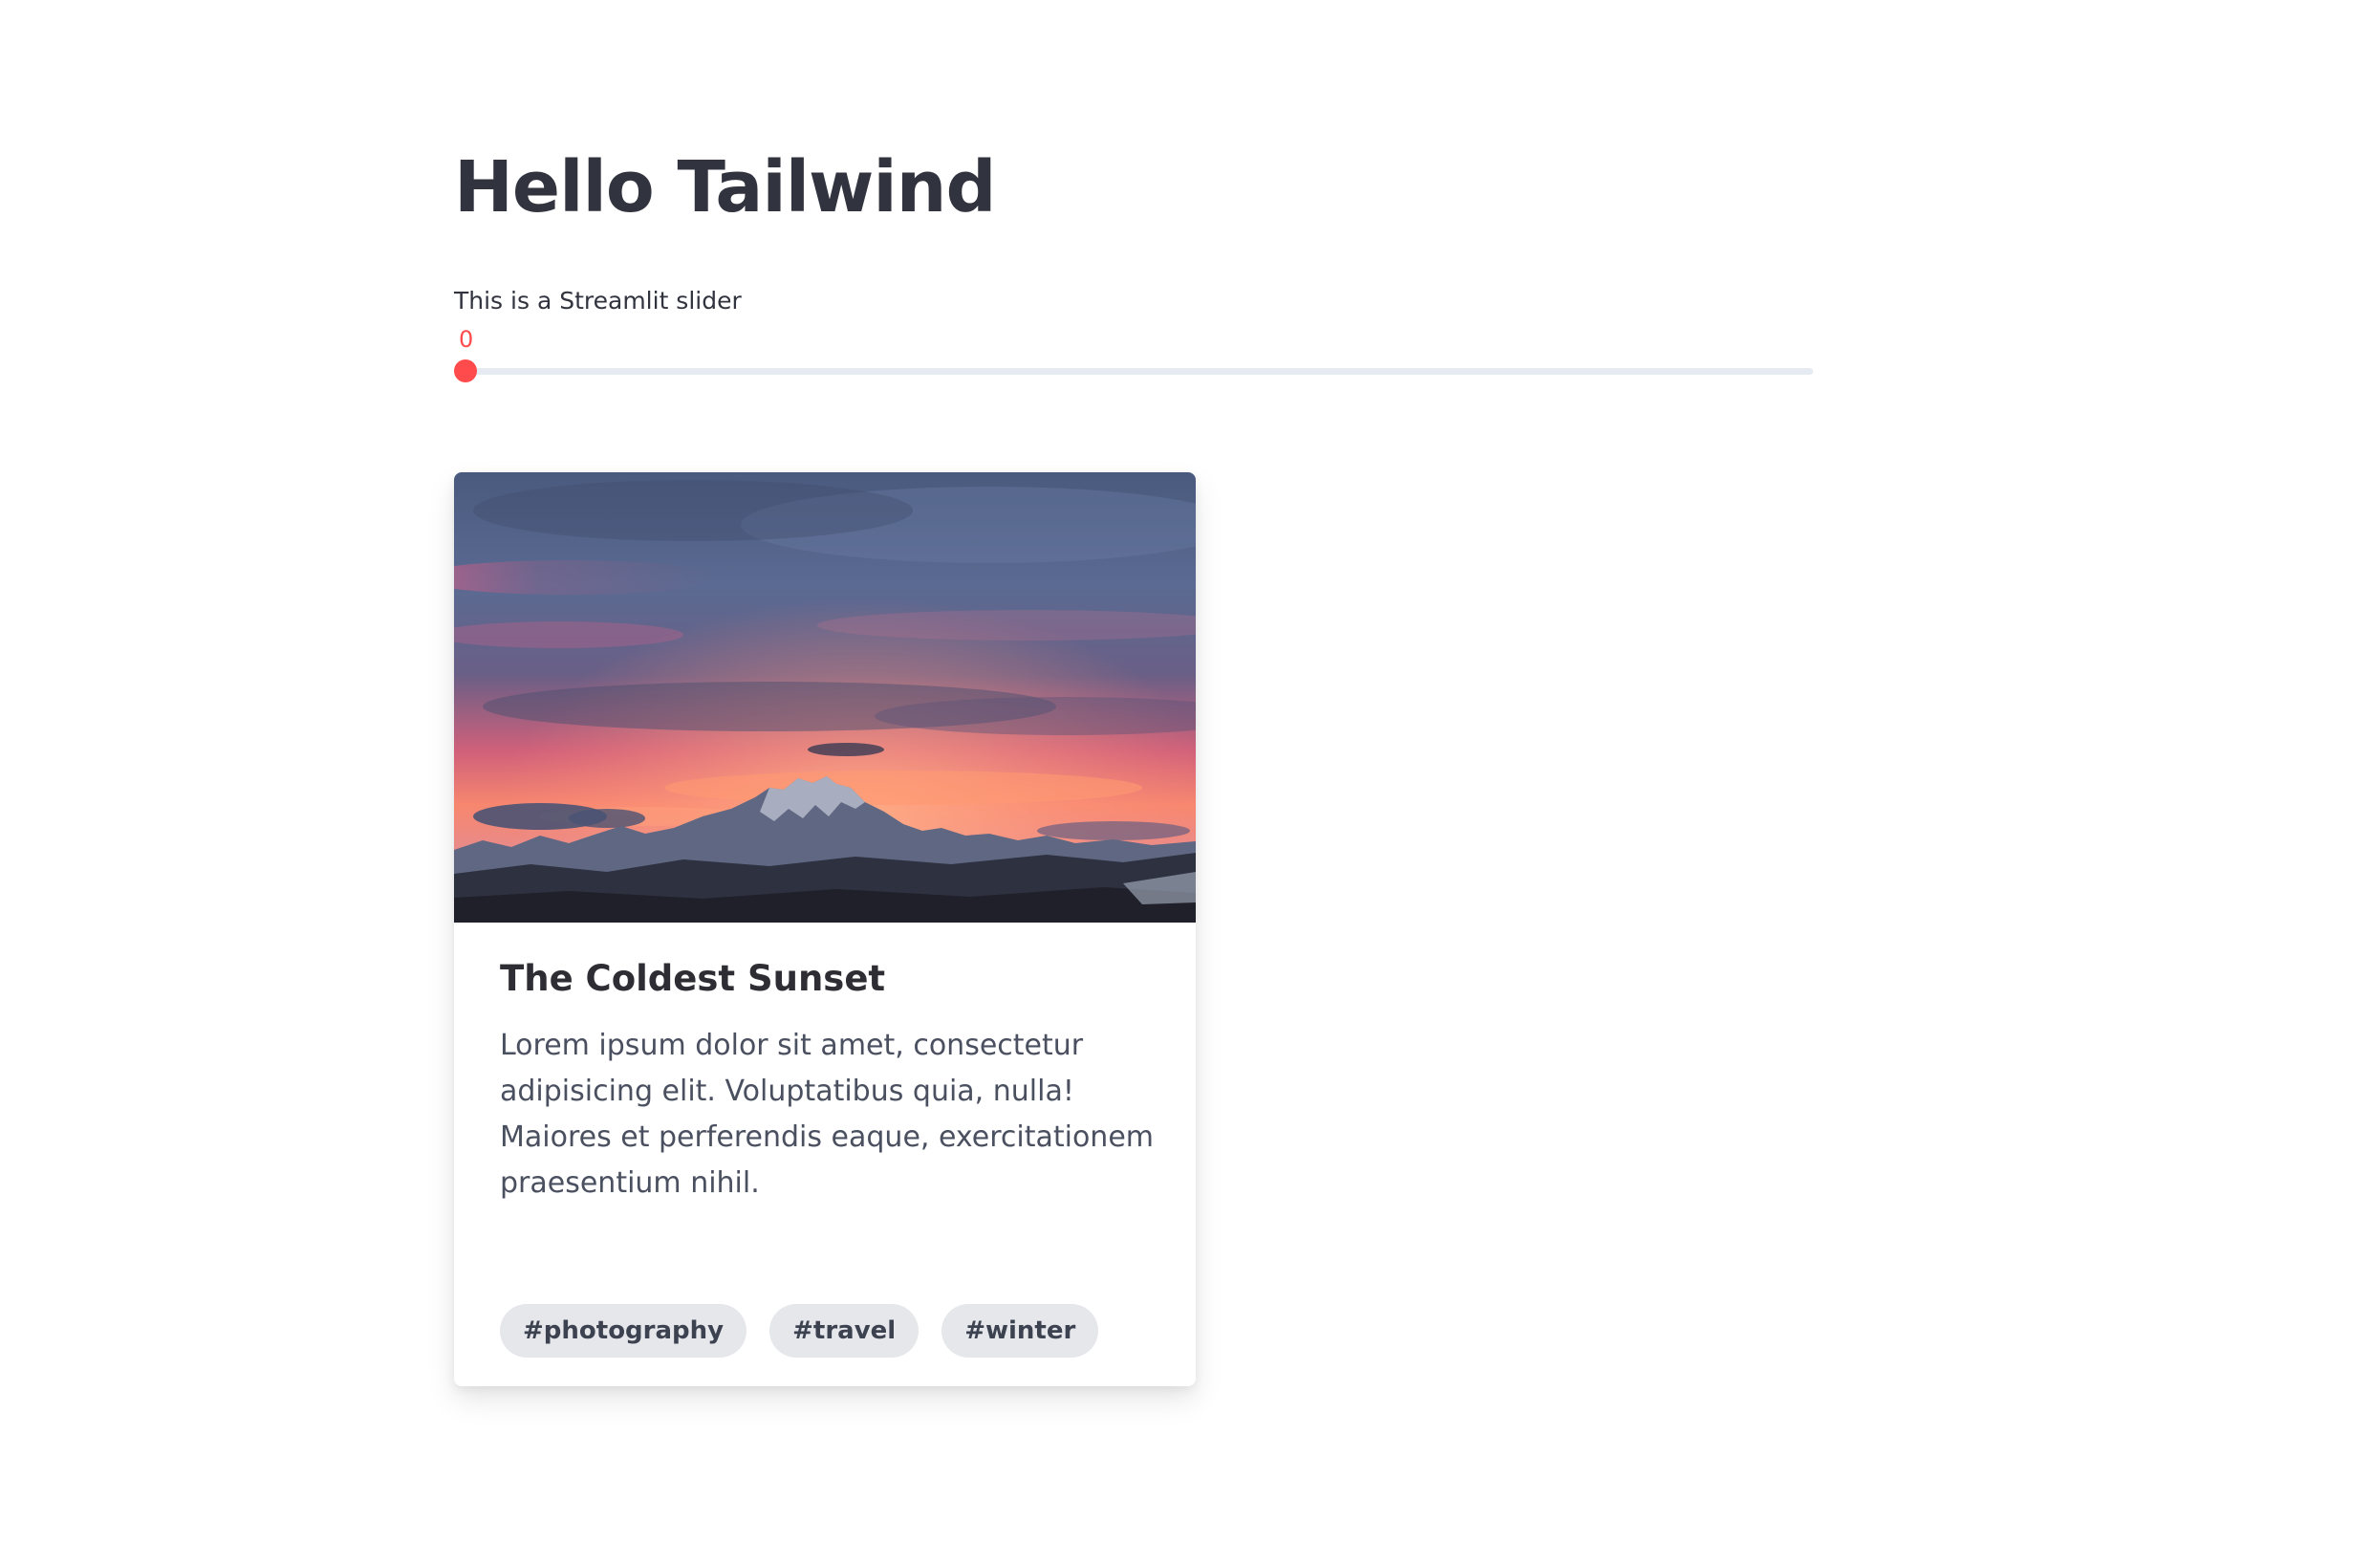  I want to click on slider-track, so click(1133, 370).